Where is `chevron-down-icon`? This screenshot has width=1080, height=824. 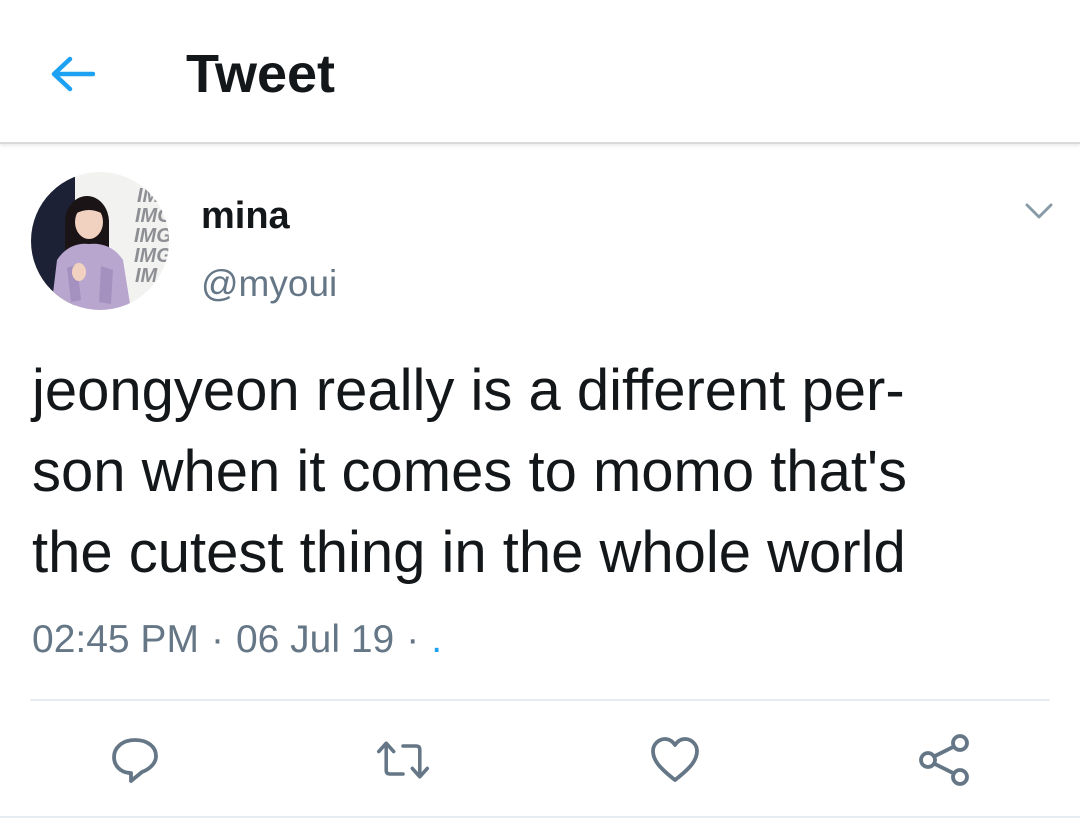
chevron-down-icon is located at coordinates (1039, 211).